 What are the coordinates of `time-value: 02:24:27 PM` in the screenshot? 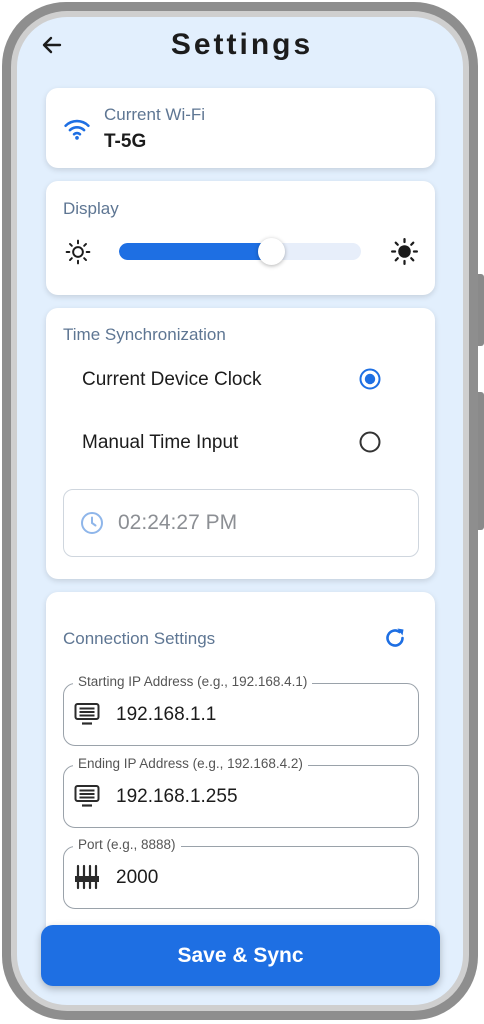 It's located at (178, 522).